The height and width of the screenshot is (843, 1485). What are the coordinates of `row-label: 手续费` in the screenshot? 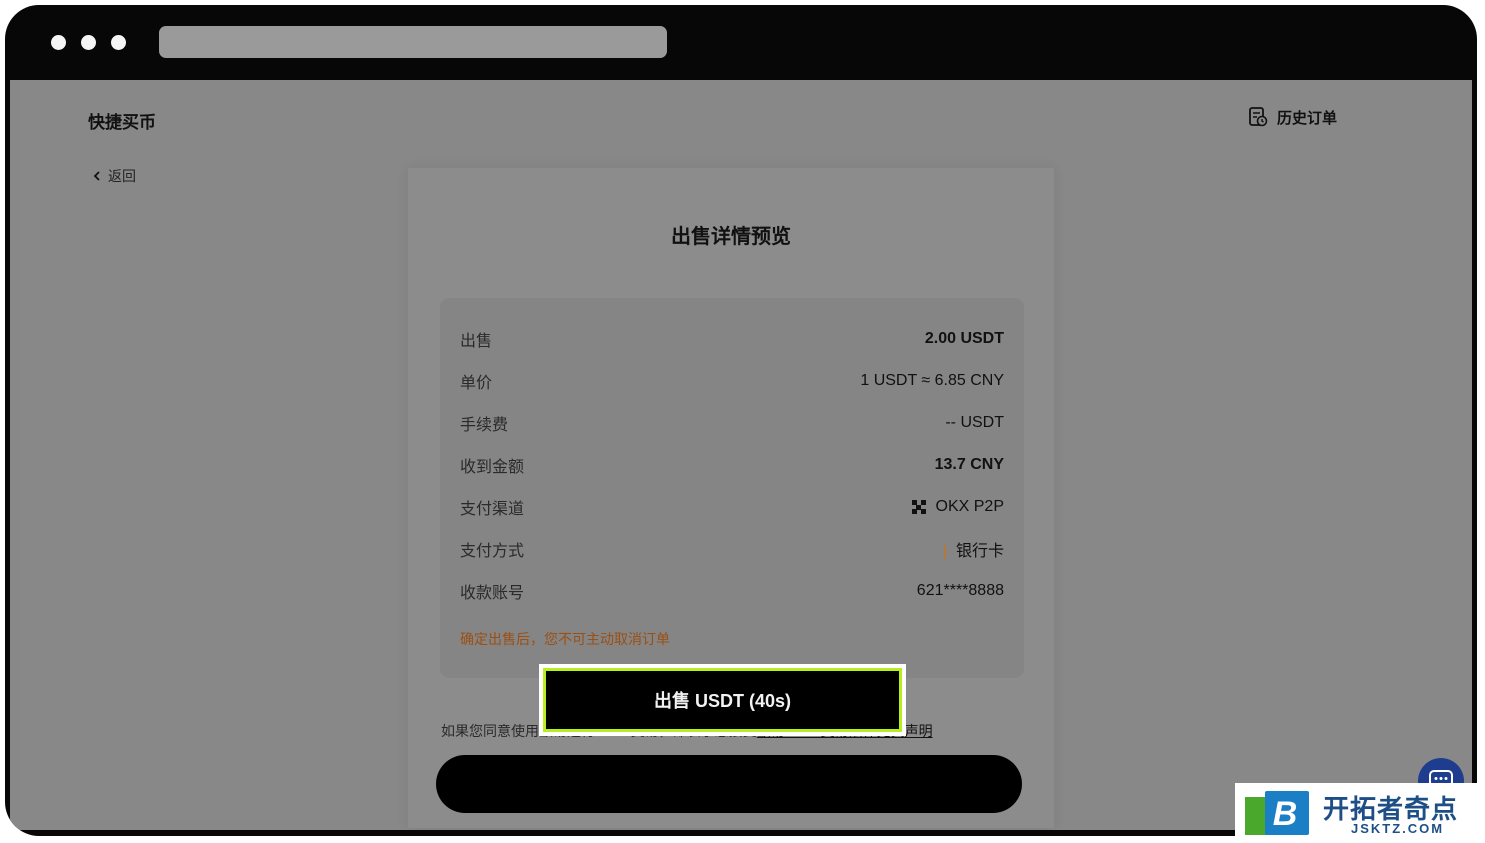 It's located at (484, 425).